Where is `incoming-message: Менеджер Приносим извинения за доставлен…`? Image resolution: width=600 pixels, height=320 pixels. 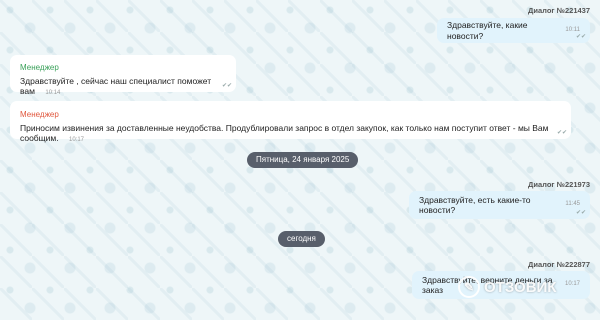 incoming-message: Менеджер Приносим извинения за доставлен… is located at coordinates (290, 122).